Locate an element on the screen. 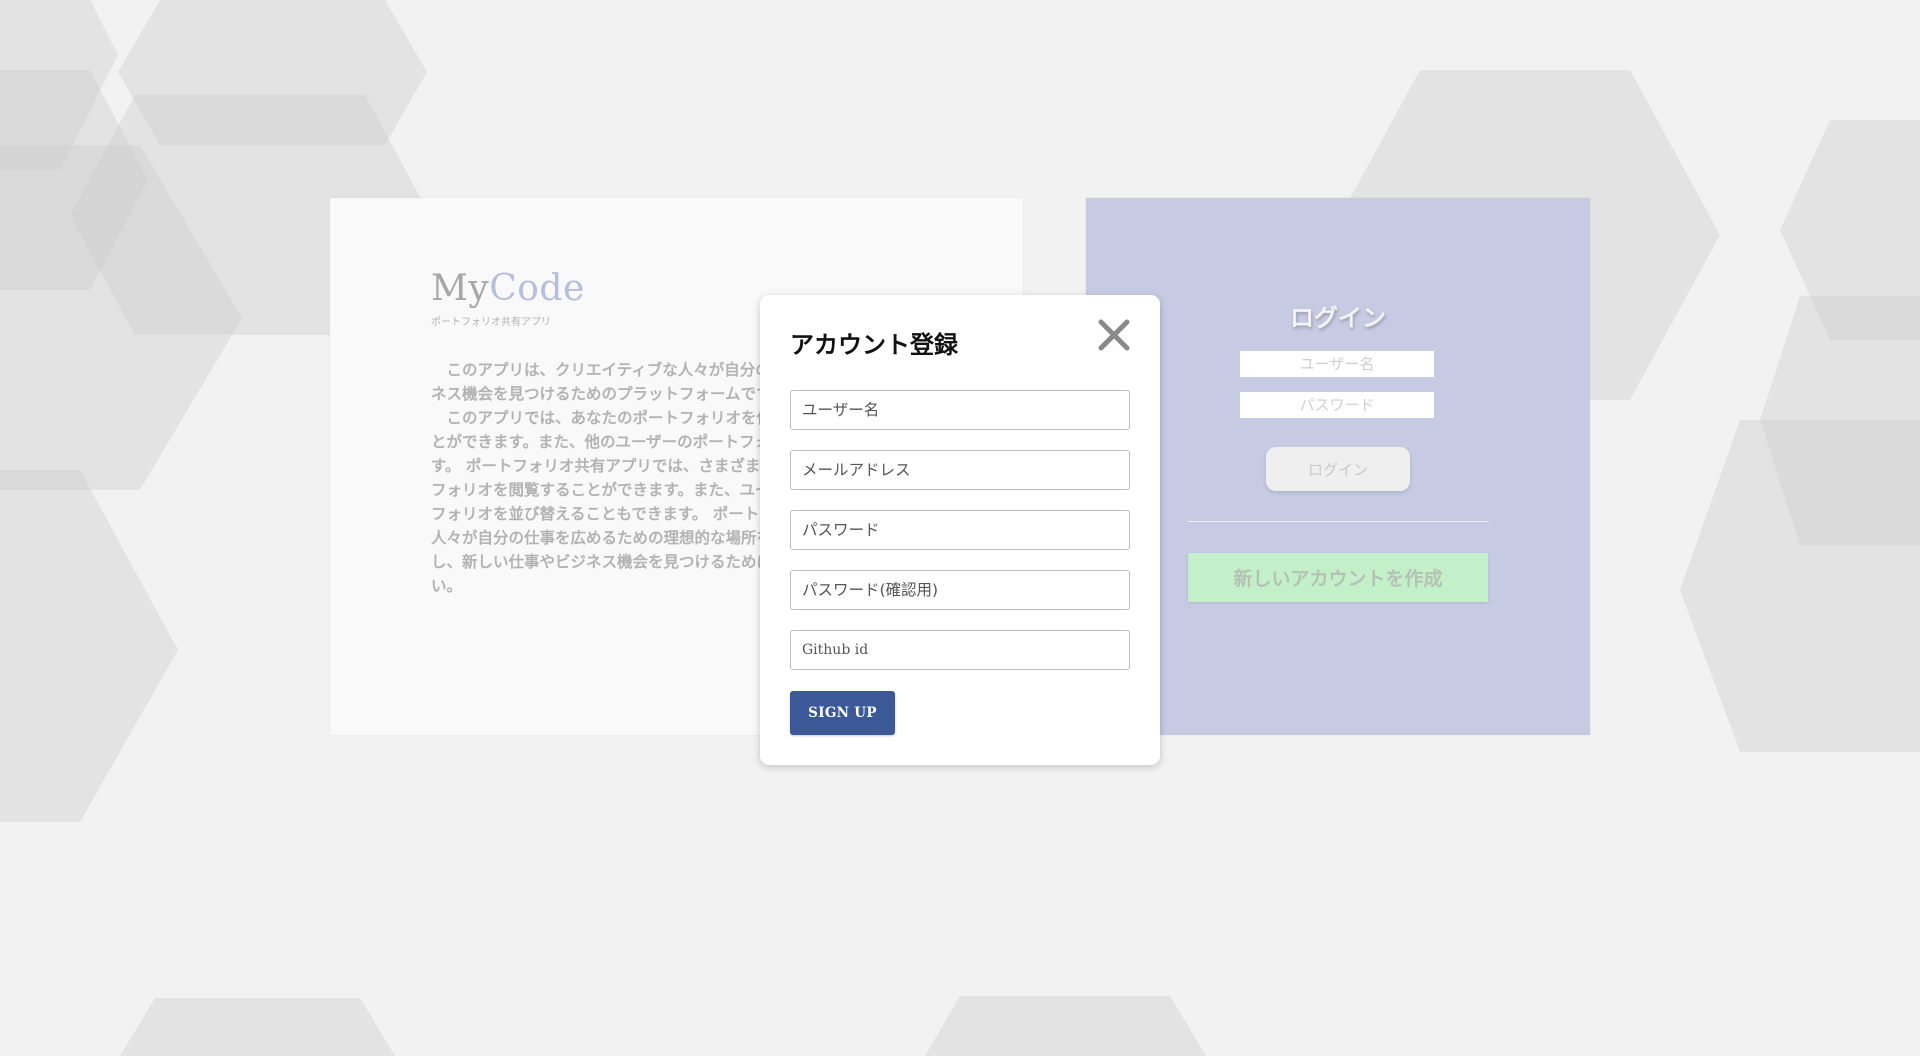  close-icon-glyph is located at coordinates (1114, 335).